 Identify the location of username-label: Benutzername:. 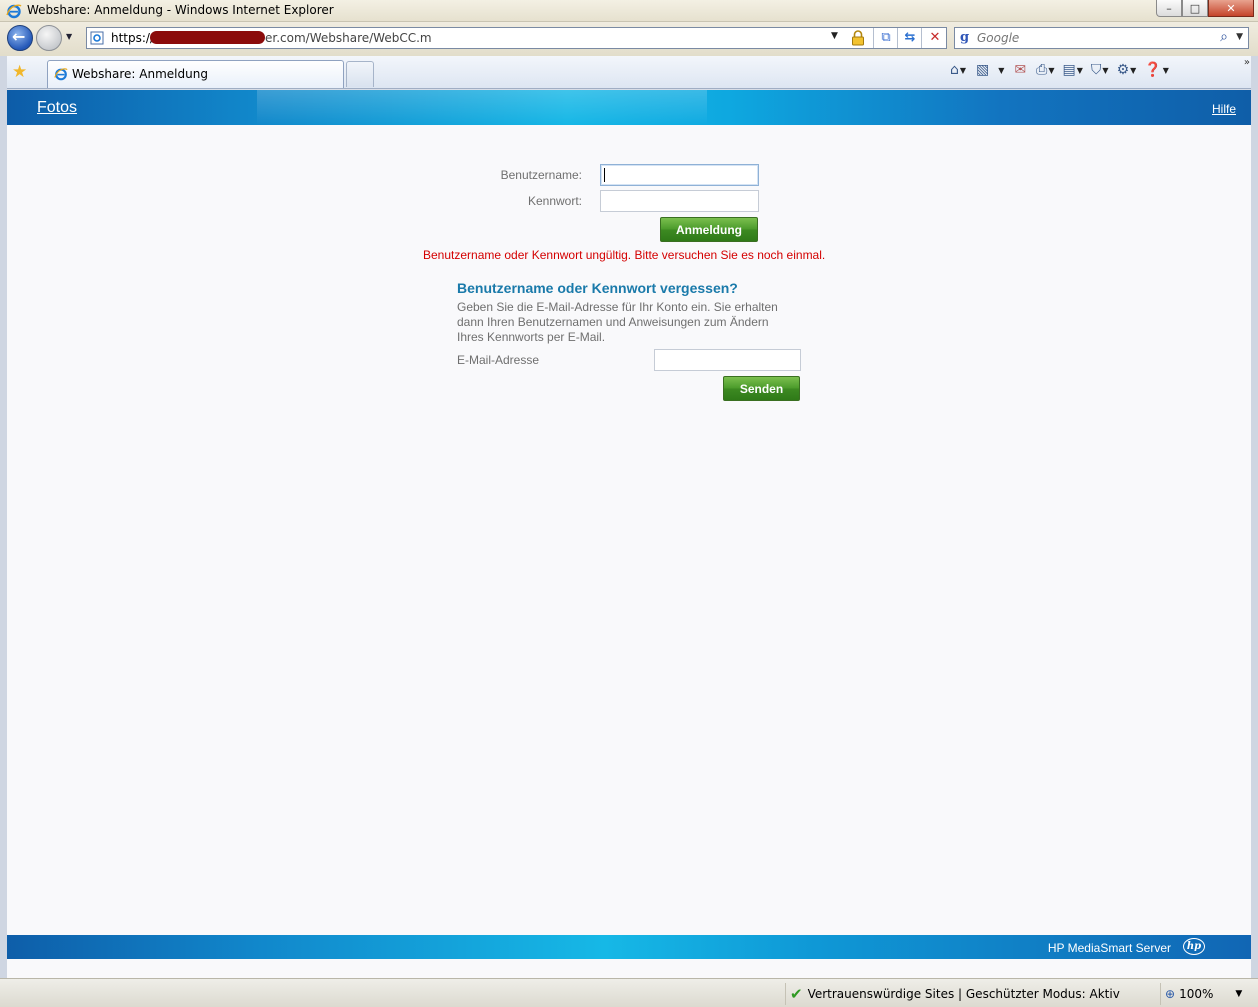
(541, 175).